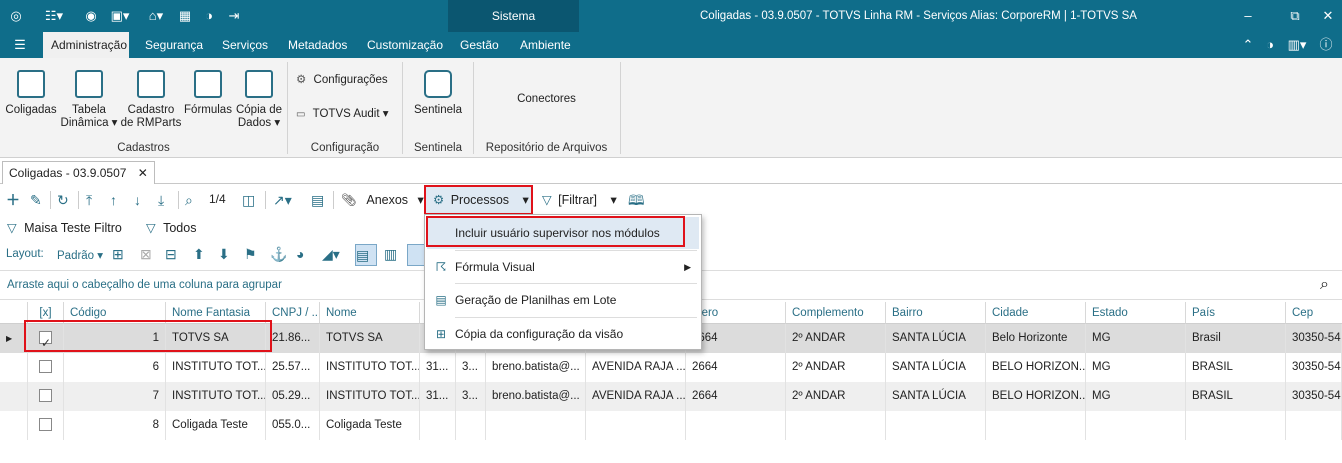  What do you see at coordinates (171, 254) in the screenshot?
I see `save-layout-icon: ⊟` at bounding box center [171, 254].